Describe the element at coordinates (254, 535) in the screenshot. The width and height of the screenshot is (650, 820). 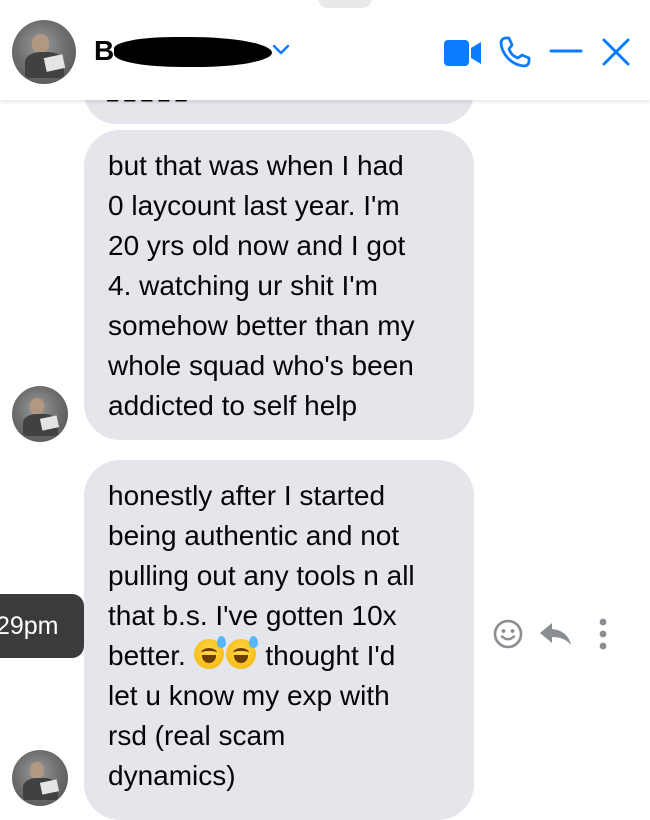
I see `message-line: being authentic and not` at that location.